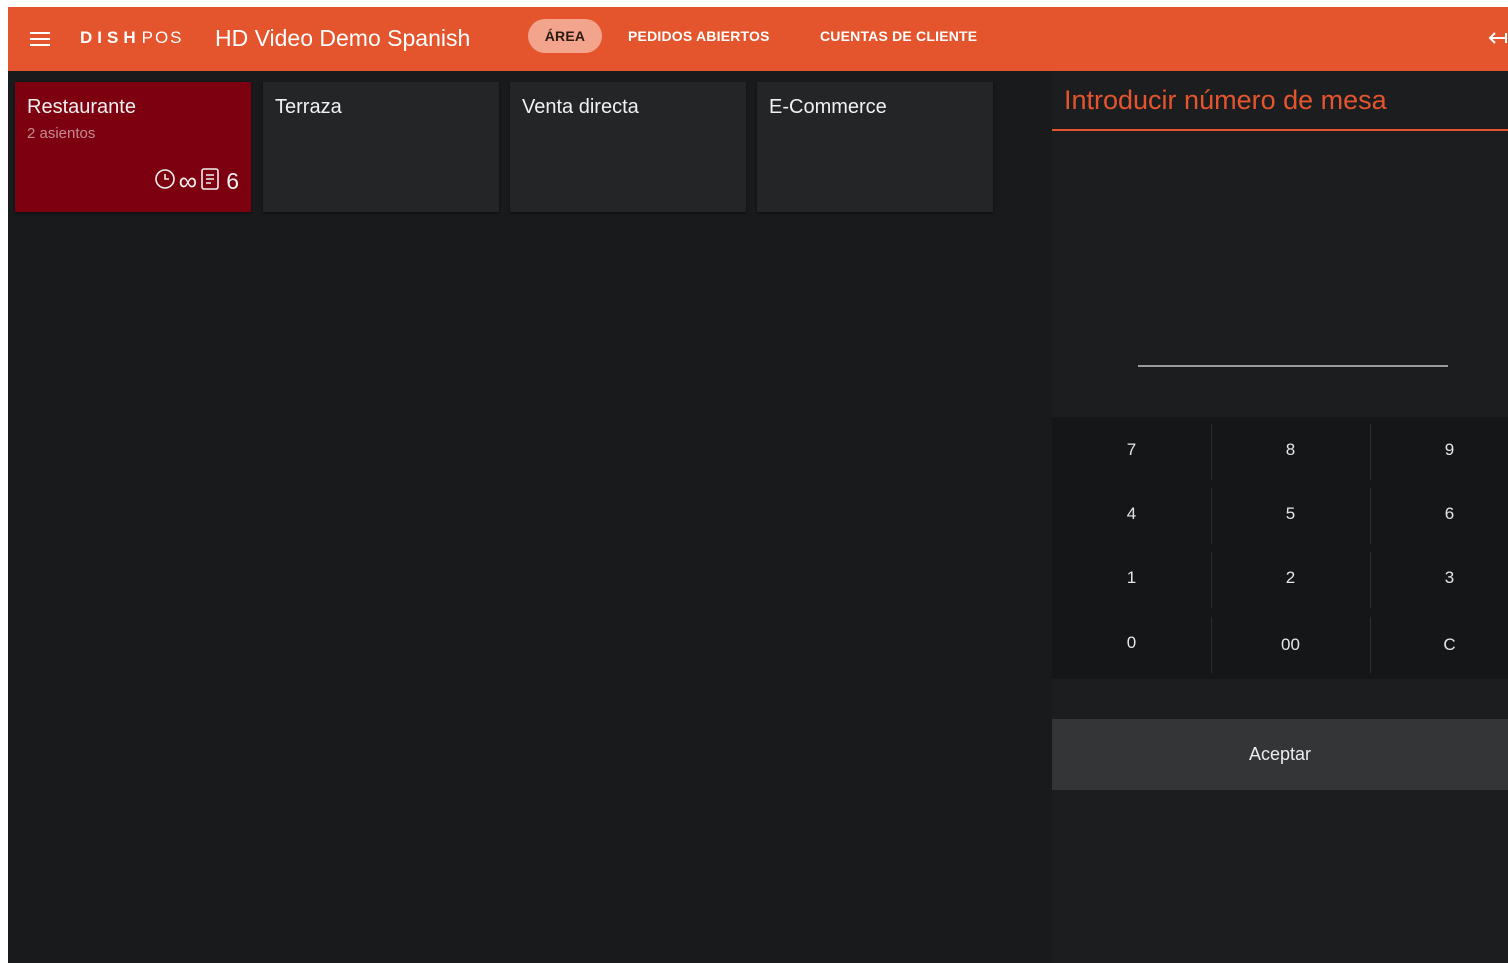 The height and width of the screenshot is (963, 1508). Describe the element at coordinates (1225, 100) in the screenshot. I see `panel-title: Introducir número de mesa` at that location.